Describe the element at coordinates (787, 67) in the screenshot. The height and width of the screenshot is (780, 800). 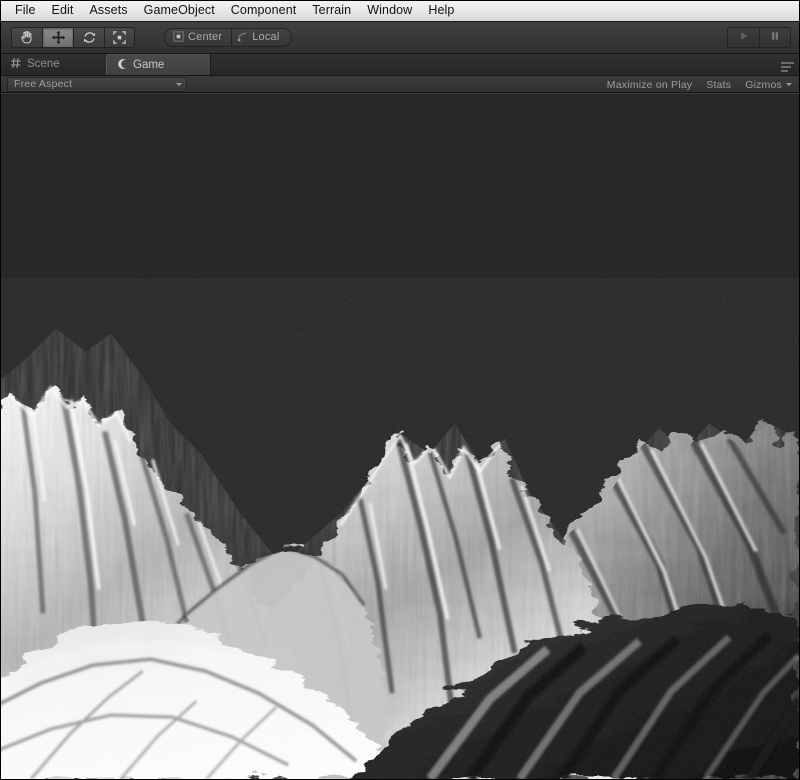
I see `panel-options-menu-icon` at that location.